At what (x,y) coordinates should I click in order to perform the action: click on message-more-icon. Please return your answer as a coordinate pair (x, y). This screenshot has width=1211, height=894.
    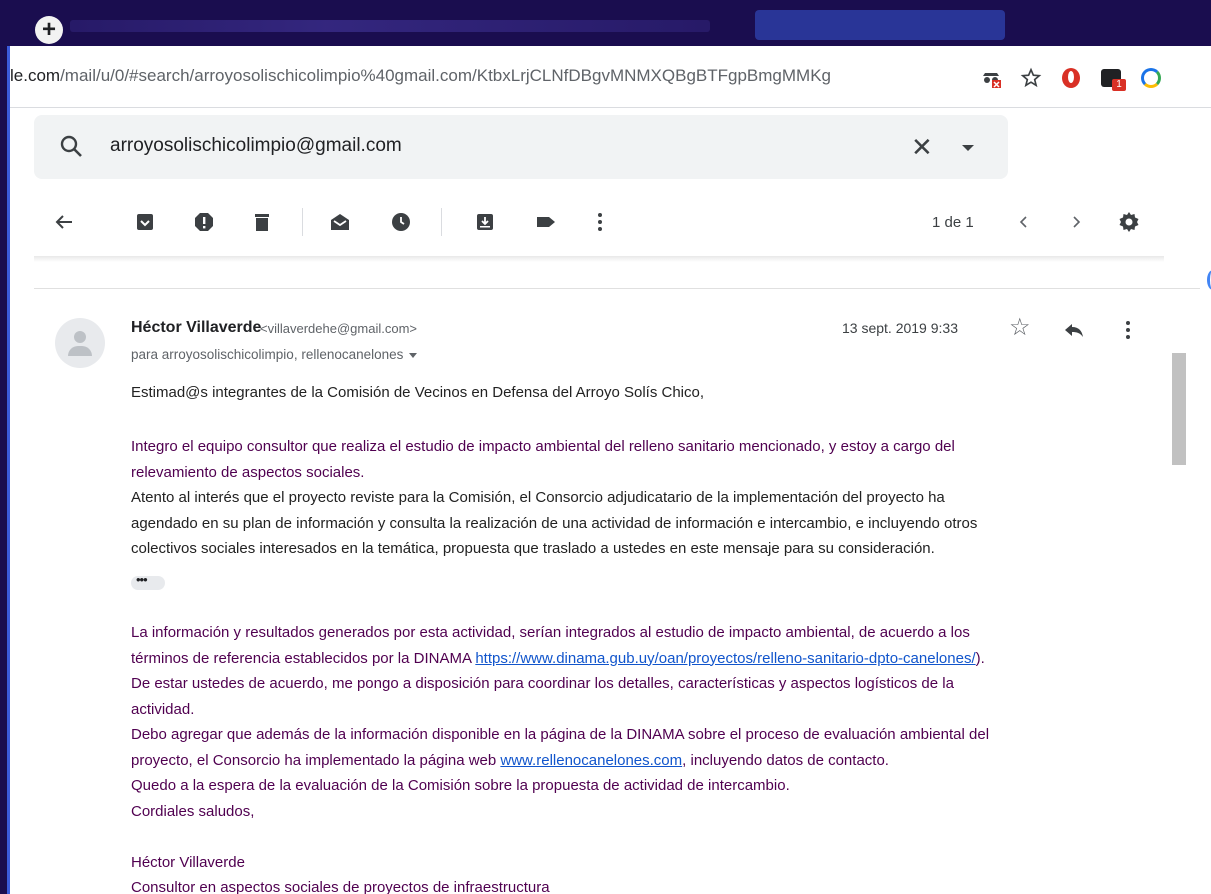
    Looking at the image, I should click on (1128, 330).